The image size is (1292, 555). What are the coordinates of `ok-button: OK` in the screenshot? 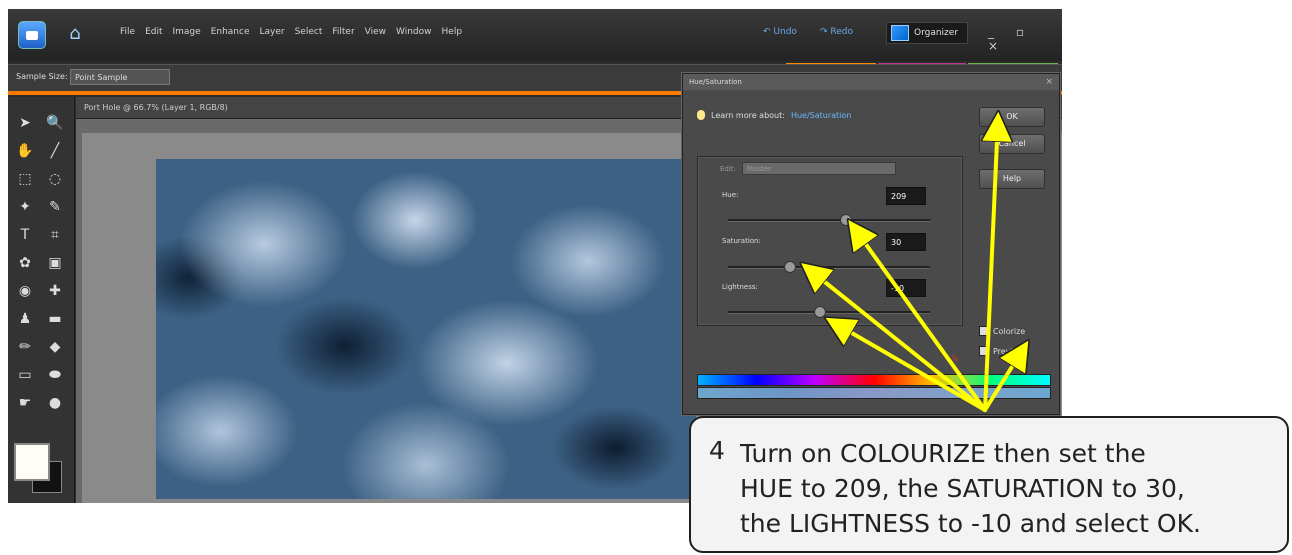 It's located at (1012, 117).